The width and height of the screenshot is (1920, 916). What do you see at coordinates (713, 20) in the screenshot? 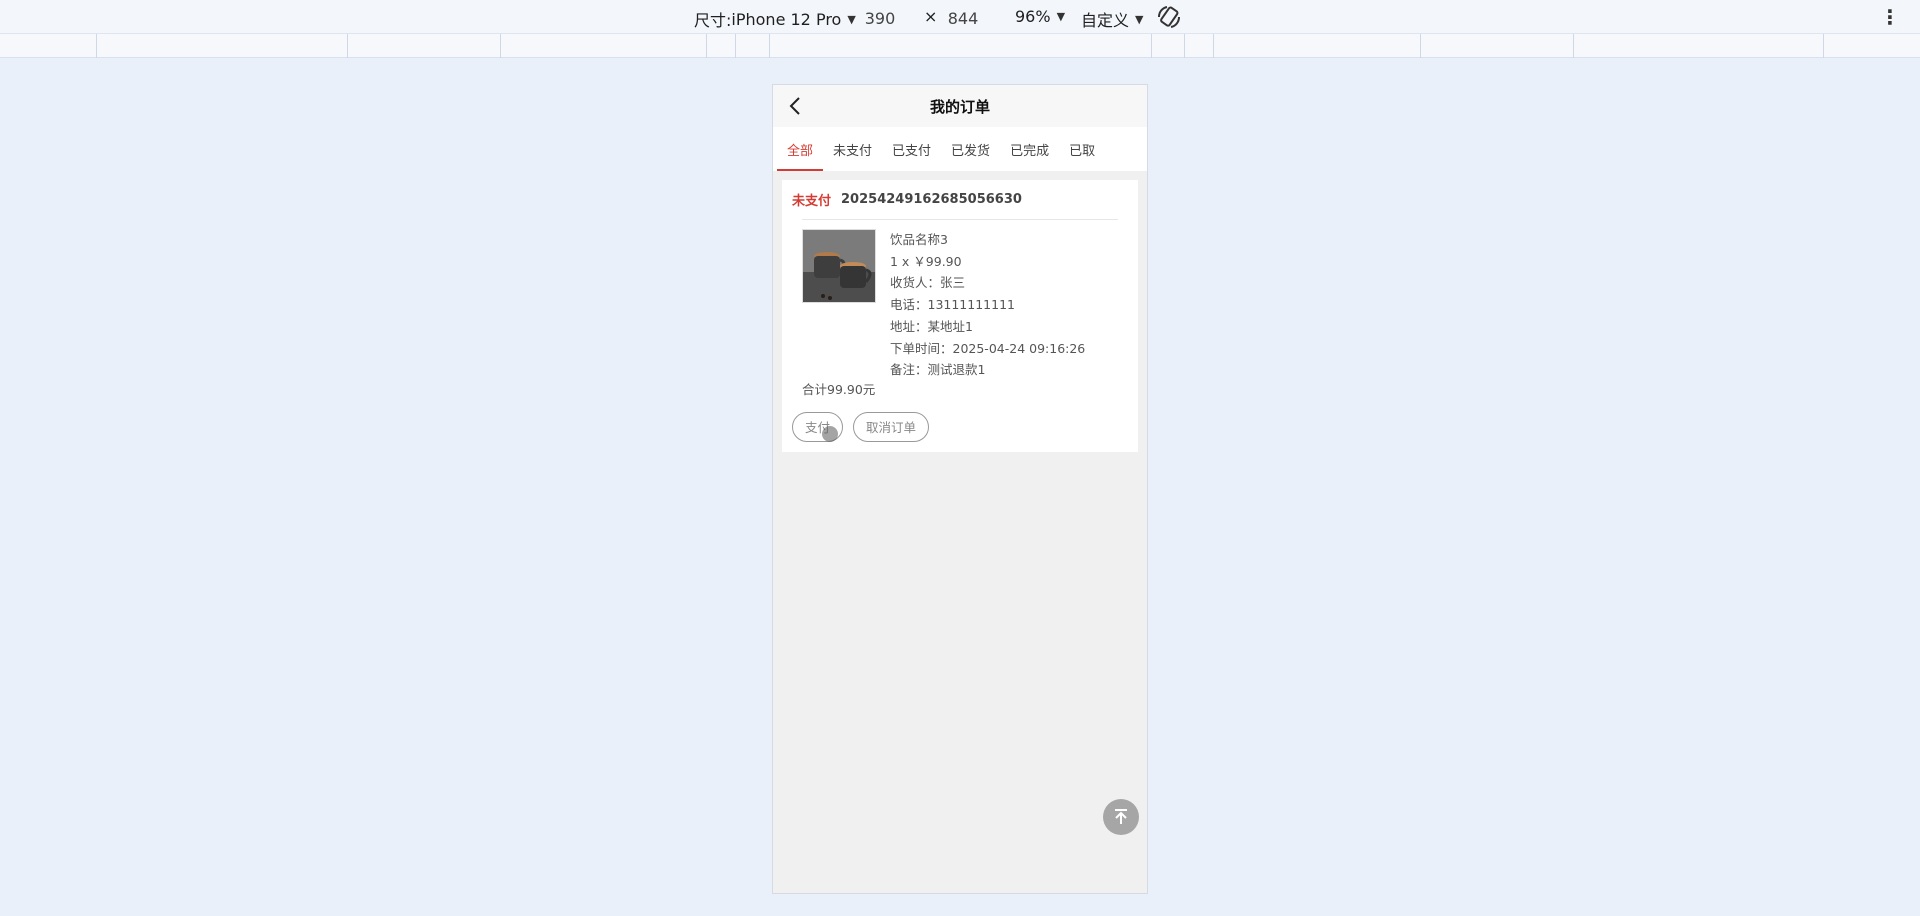
I see `device-prefix: 尺寸:` at bounding box center [713, 20].